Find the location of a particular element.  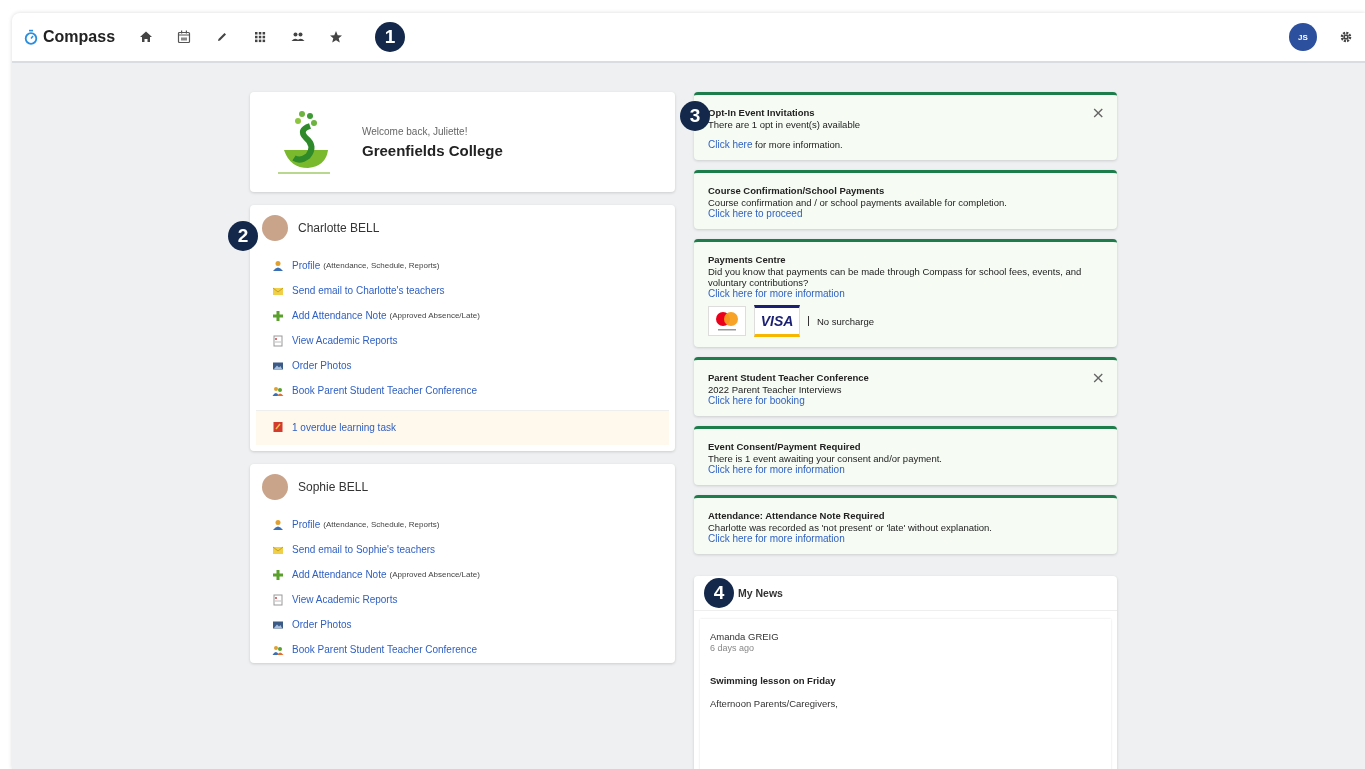

mastercard-logo is located at coordinates (727, 321).